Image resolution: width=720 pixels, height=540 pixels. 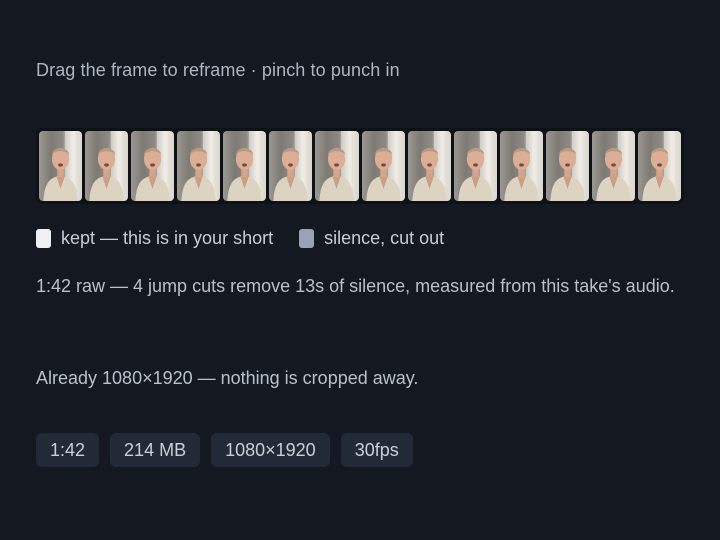 I want to click on kept-swatch, so click(x=43, y=238).